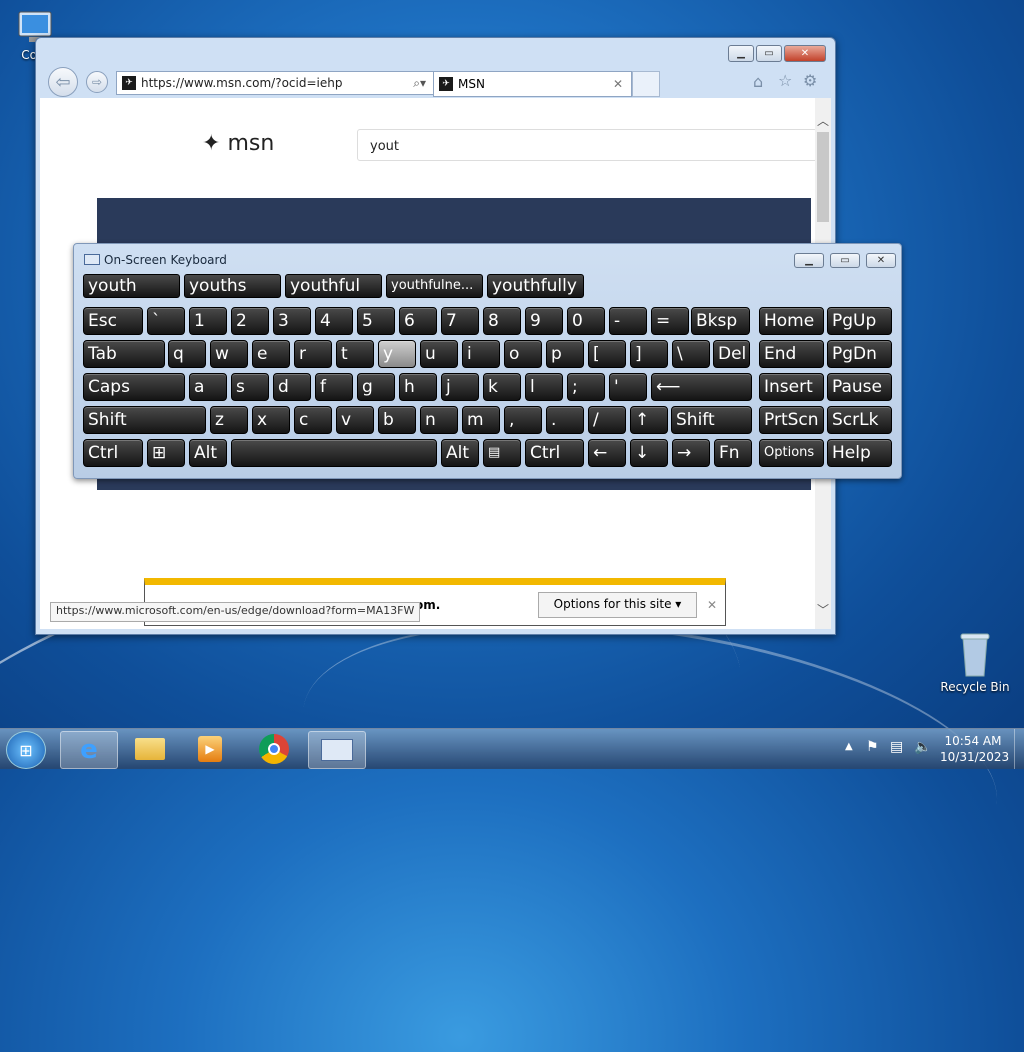 Image resolution: width=1024 pixels, height=1052 pixels. Describe the element at coordinates (481, 354) in the screenshot. I see `key-i: i` at that location.